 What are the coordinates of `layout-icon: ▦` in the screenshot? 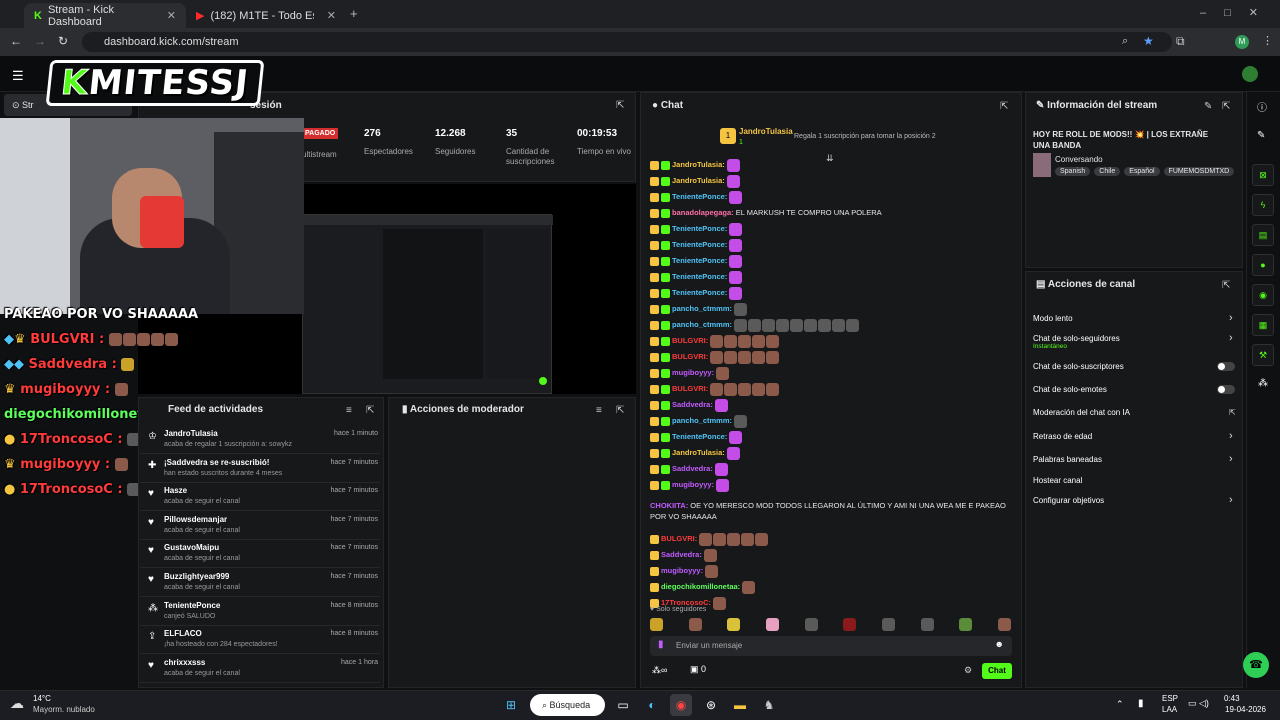 It's located at (1263, 325).